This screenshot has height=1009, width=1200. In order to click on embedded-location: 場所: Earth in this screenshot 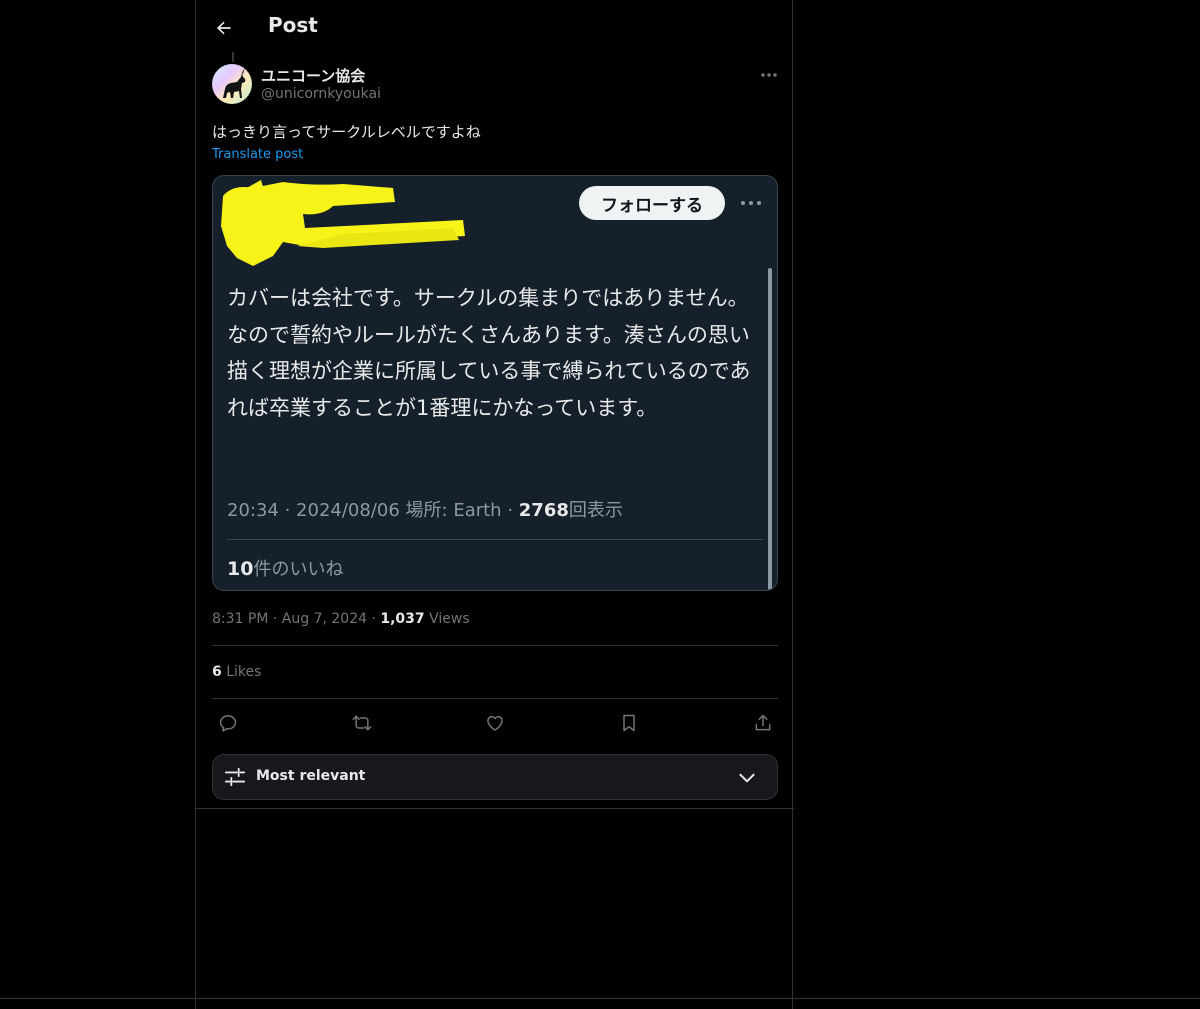, I will do `click(453, 510)`.